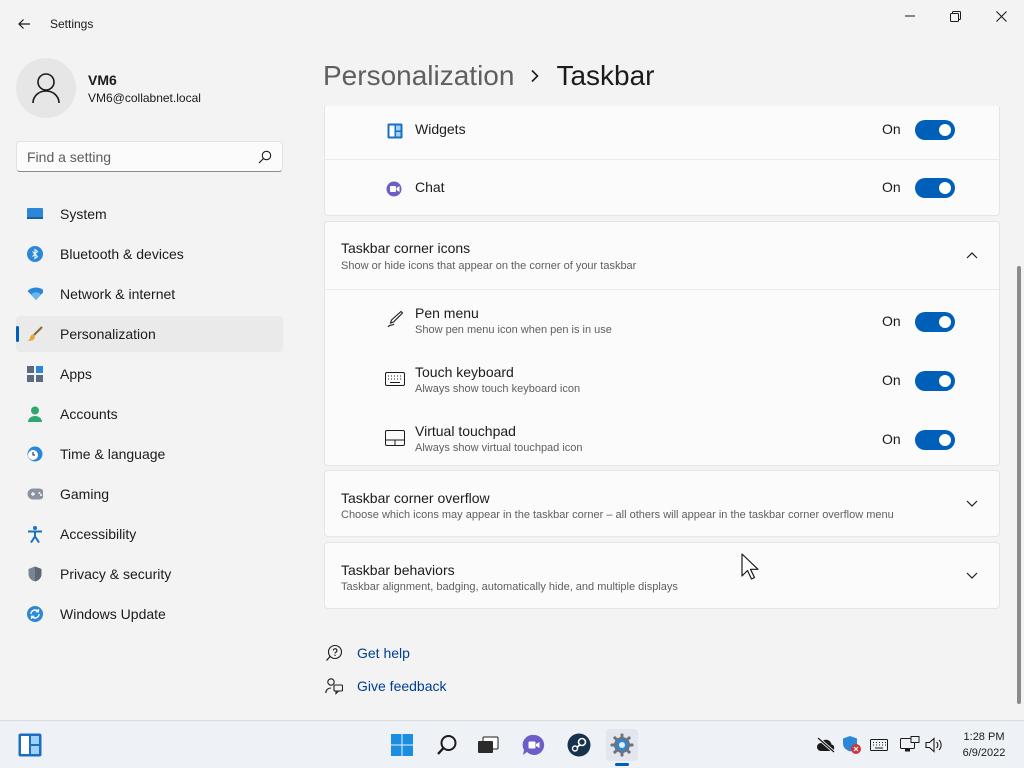  Describe the element at coordinates (891, 187) in the screenshot. I see `chat-state: On` at that location.